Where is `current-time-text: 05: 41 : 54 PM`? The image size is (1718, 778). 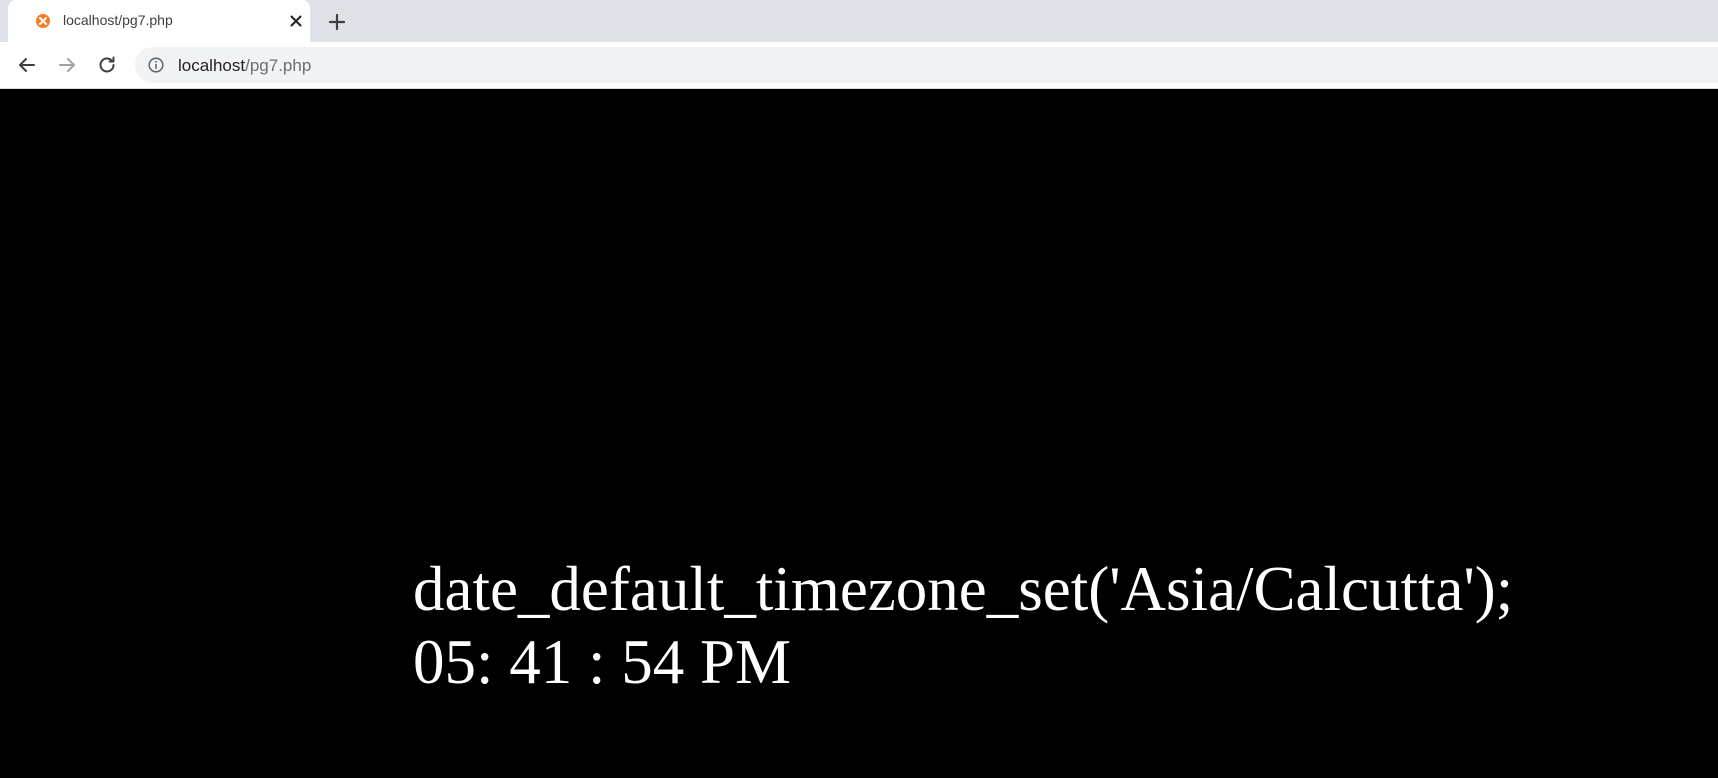 current-time-text: 05: 41 : 54 PM is located at coordinates (602, 662).